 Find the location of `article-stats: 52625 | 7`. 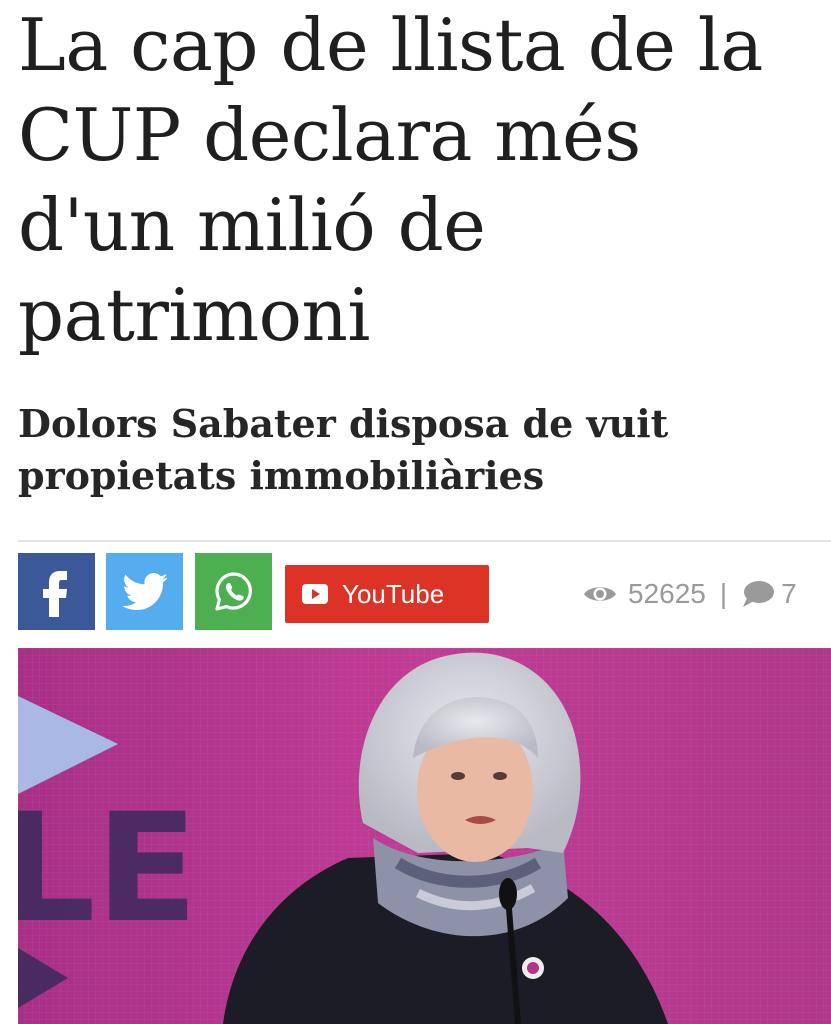

article-stats: 52625 | 7 is located at coordinates (689, 594).